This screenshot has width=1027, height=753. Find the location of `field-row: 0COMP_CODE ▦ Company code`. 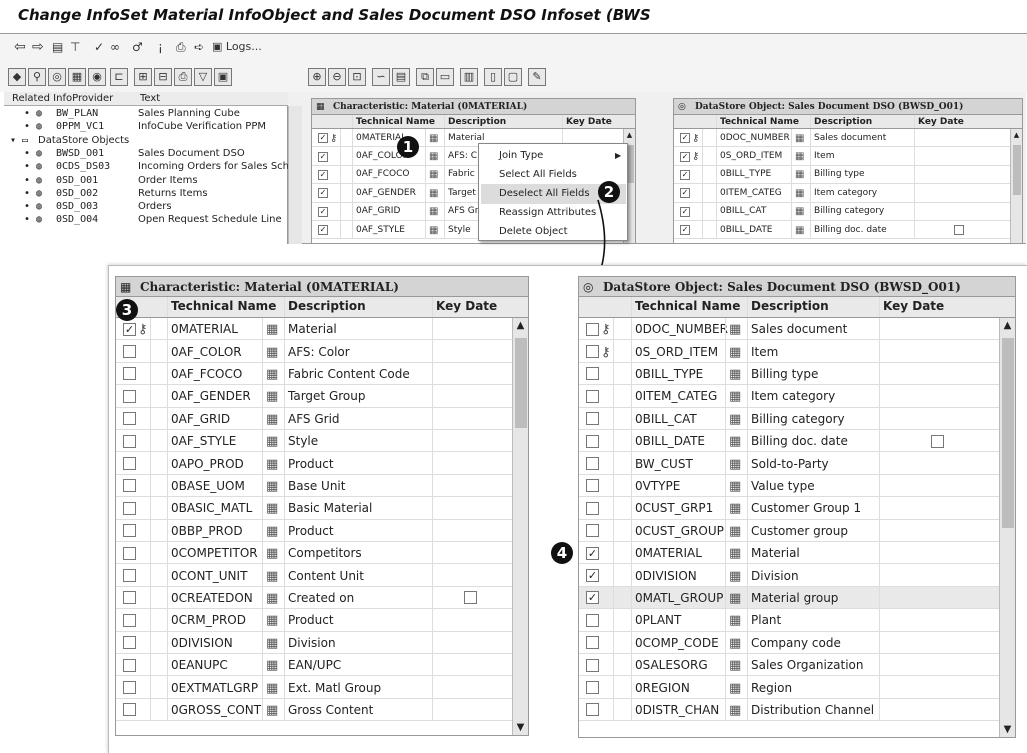

field-row: 0COMP_CODE ▦ Company code is located at coordinates (790, 642).